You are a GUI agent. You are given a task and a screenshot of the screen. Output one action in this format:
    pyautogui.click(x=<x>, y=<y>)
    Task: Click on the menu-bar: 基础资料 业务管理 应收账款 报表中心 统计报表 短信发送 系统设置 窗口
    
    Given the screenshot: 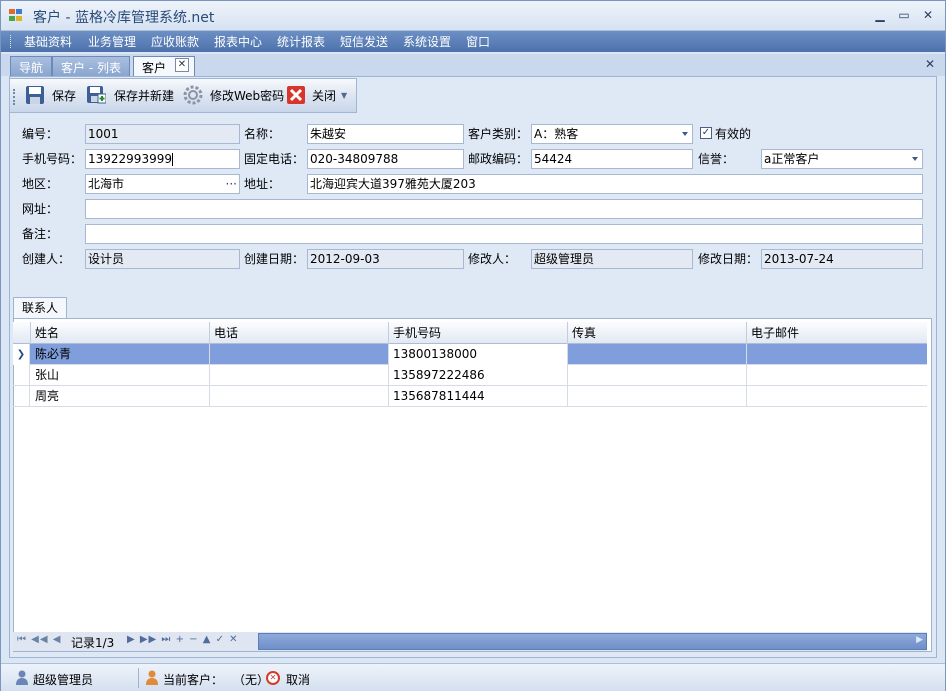 What is the action you would take?
    pyautogui.click(x=473, y=41)
    